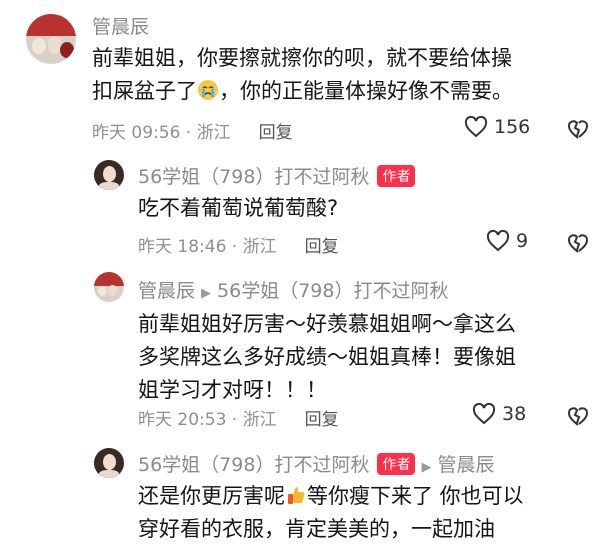 This screenshot has height=546, width=611. Describe the element at coordinates (465, 465) in the screenshot. I see `reply-to-name: 管晨辰` at that location.